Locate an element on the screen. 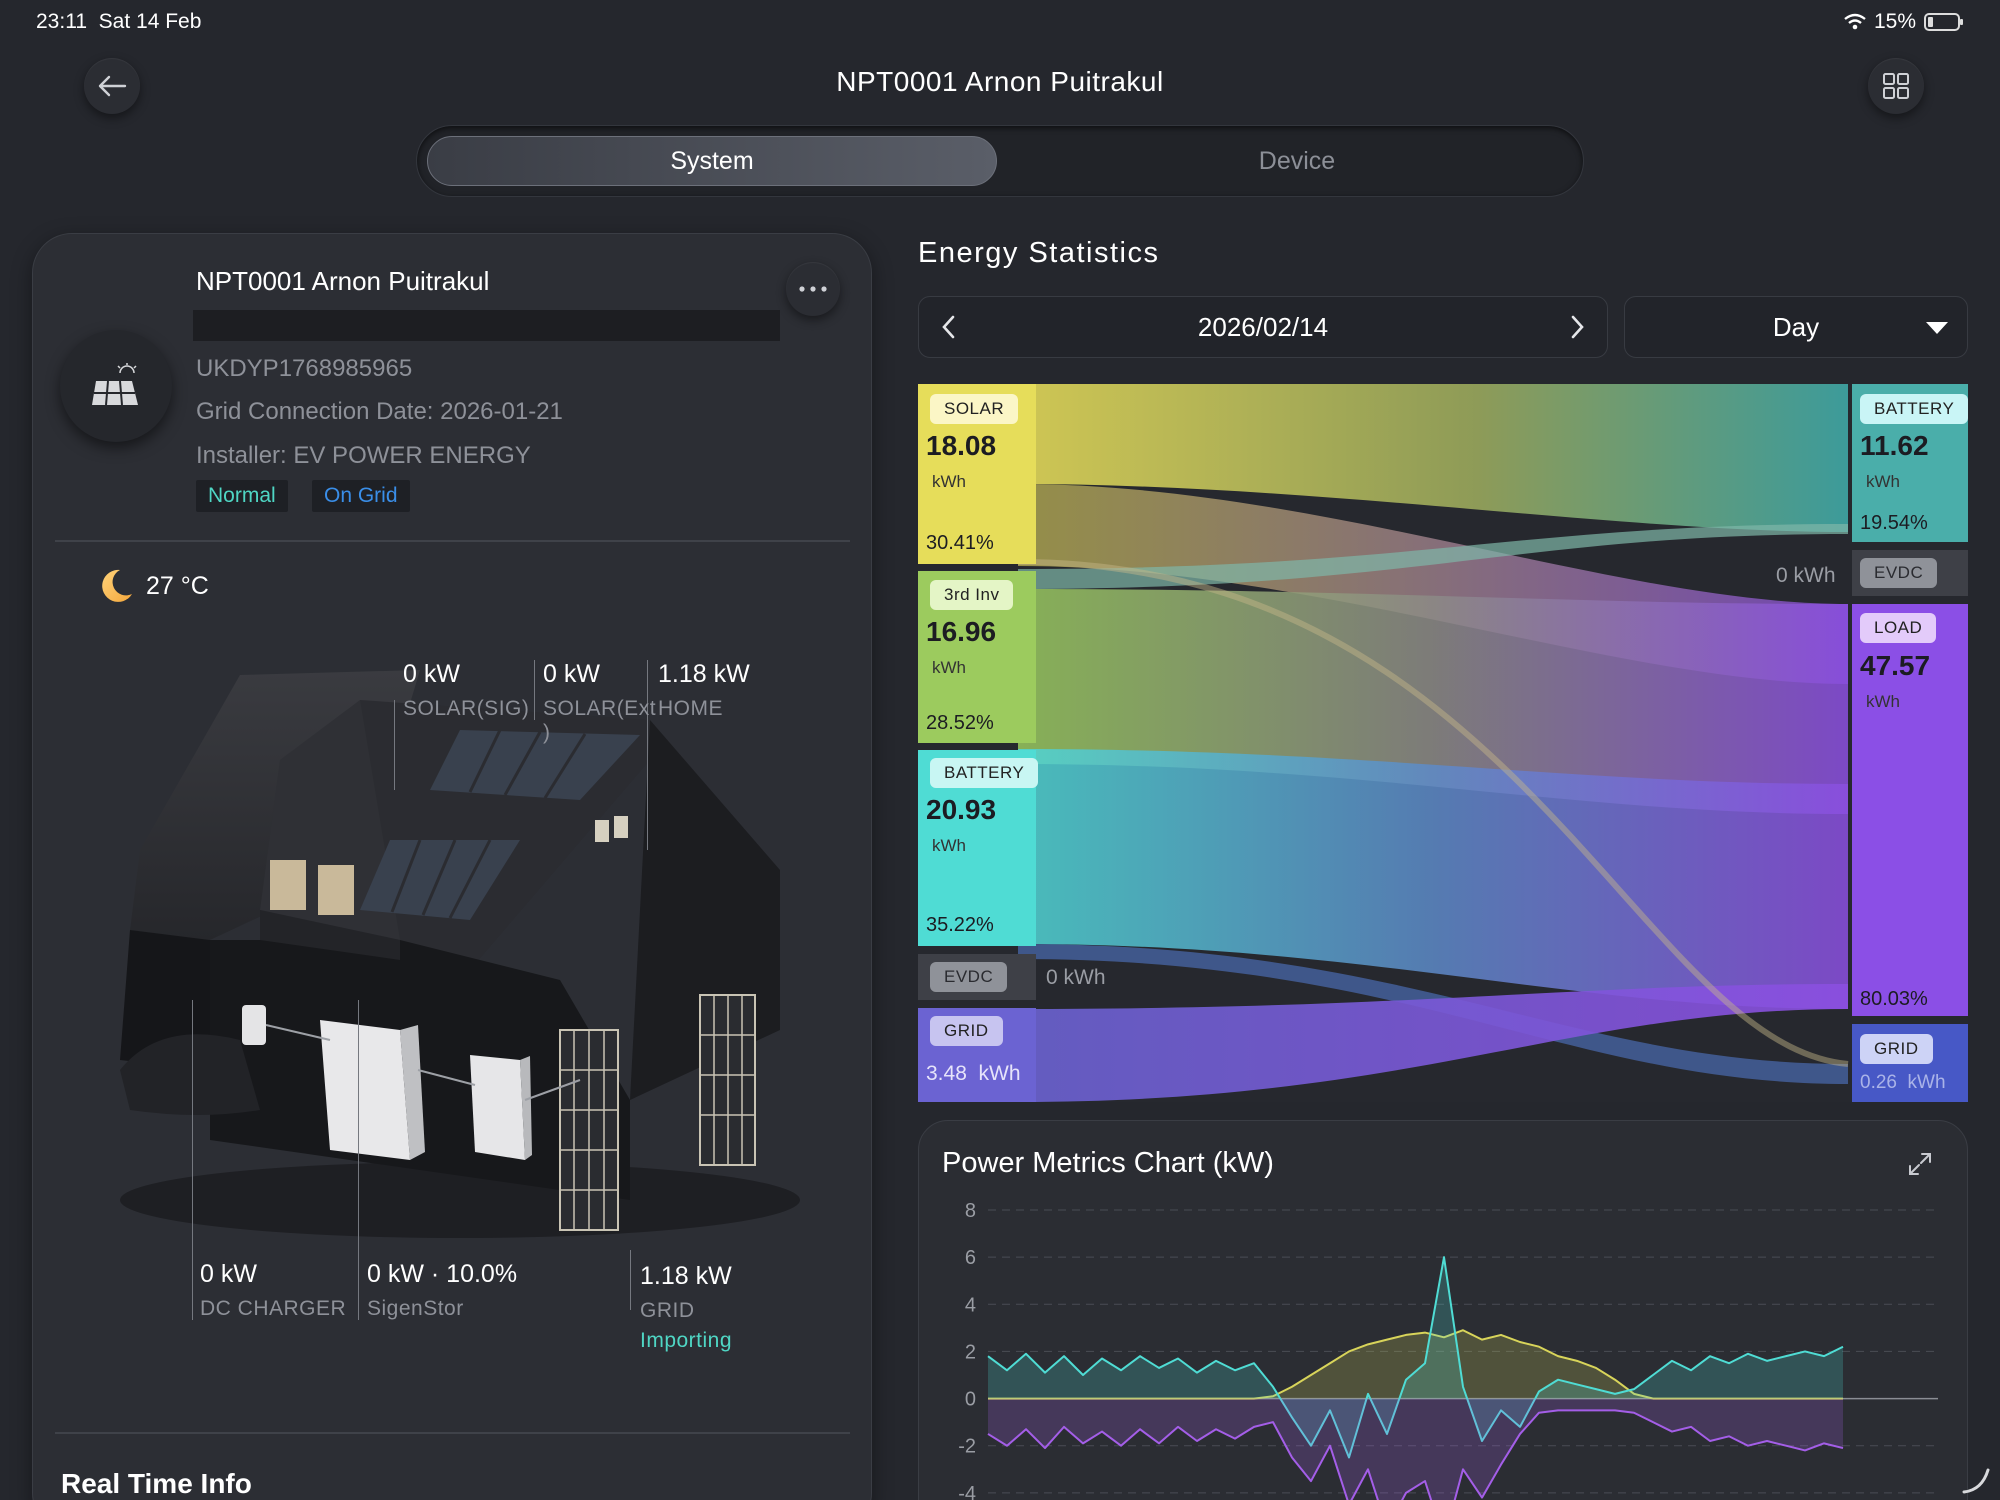 The height and width of the screenshot is (1500, 2000). temperature: 27 °C is located at coordinates (177, 585).